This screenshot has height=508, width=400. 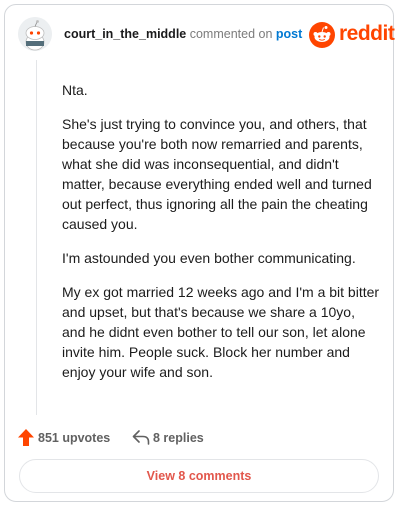 I want to click on commented-on-text: commented on, so click(x=231, y=34).